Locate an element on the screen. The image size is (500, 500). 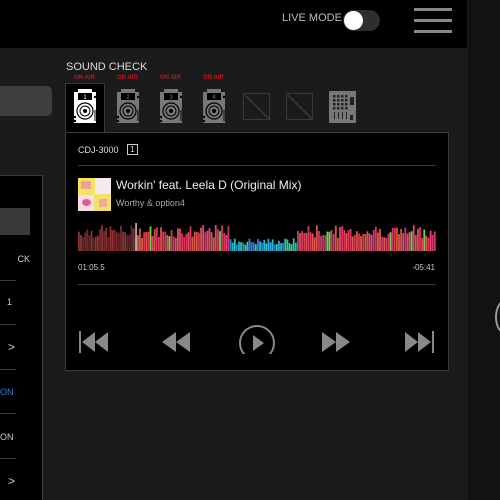
waveform is located at coordinates (257, 237).